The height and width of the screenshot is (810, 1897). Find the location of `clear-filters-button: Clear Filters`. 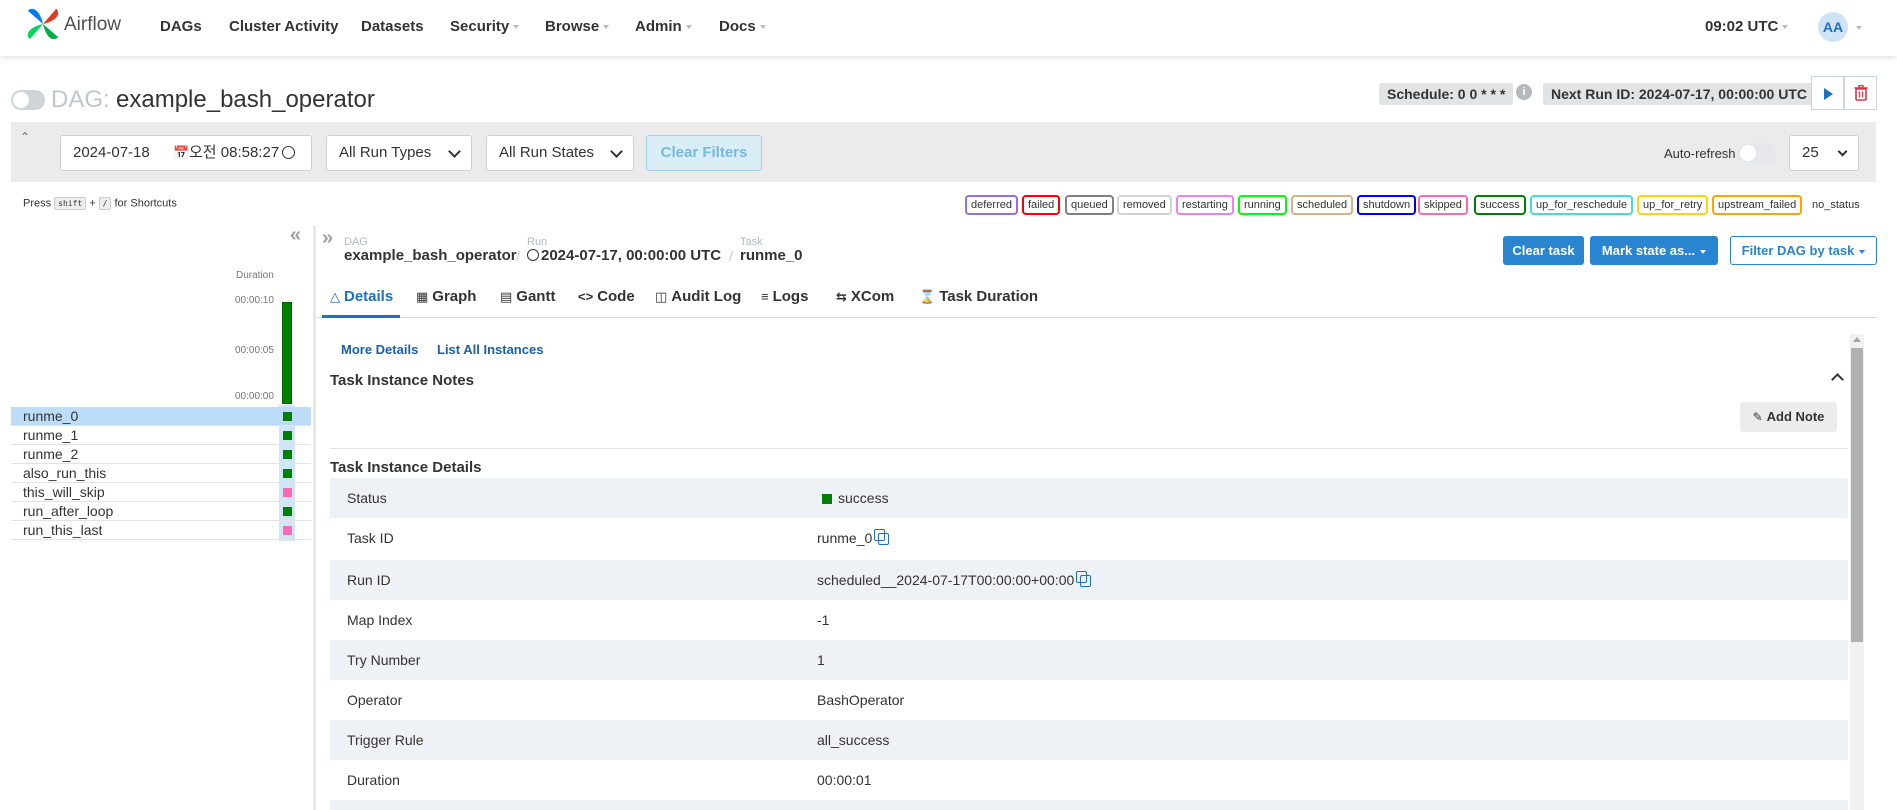

clear-filters-button: Clear Filters is located at coordinates (704, 153).